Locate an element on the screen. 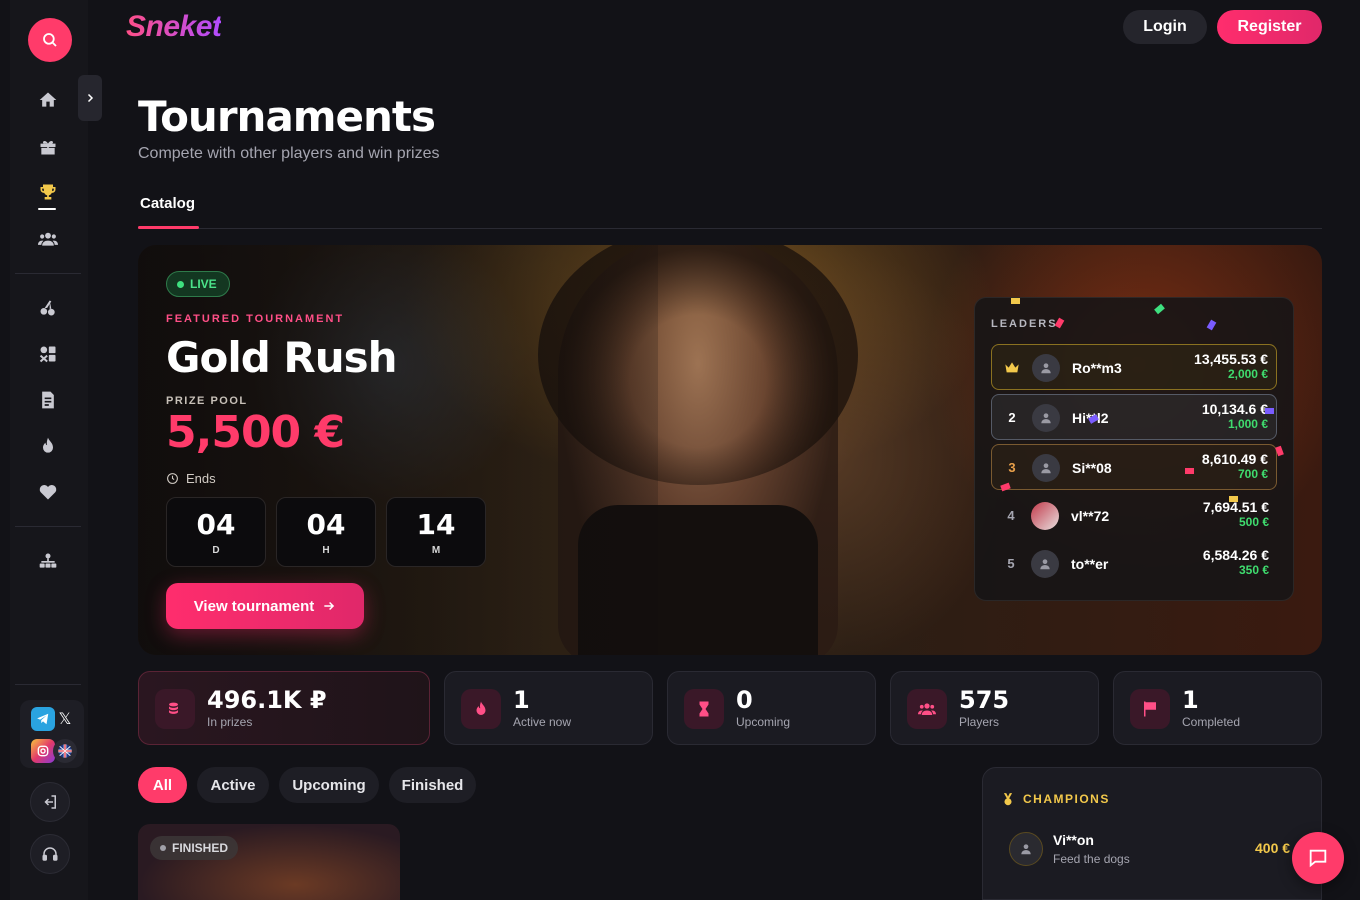 This screenshot has height=900, width=1360. finished-label: FINISHED is located at coordinates (200, 848).